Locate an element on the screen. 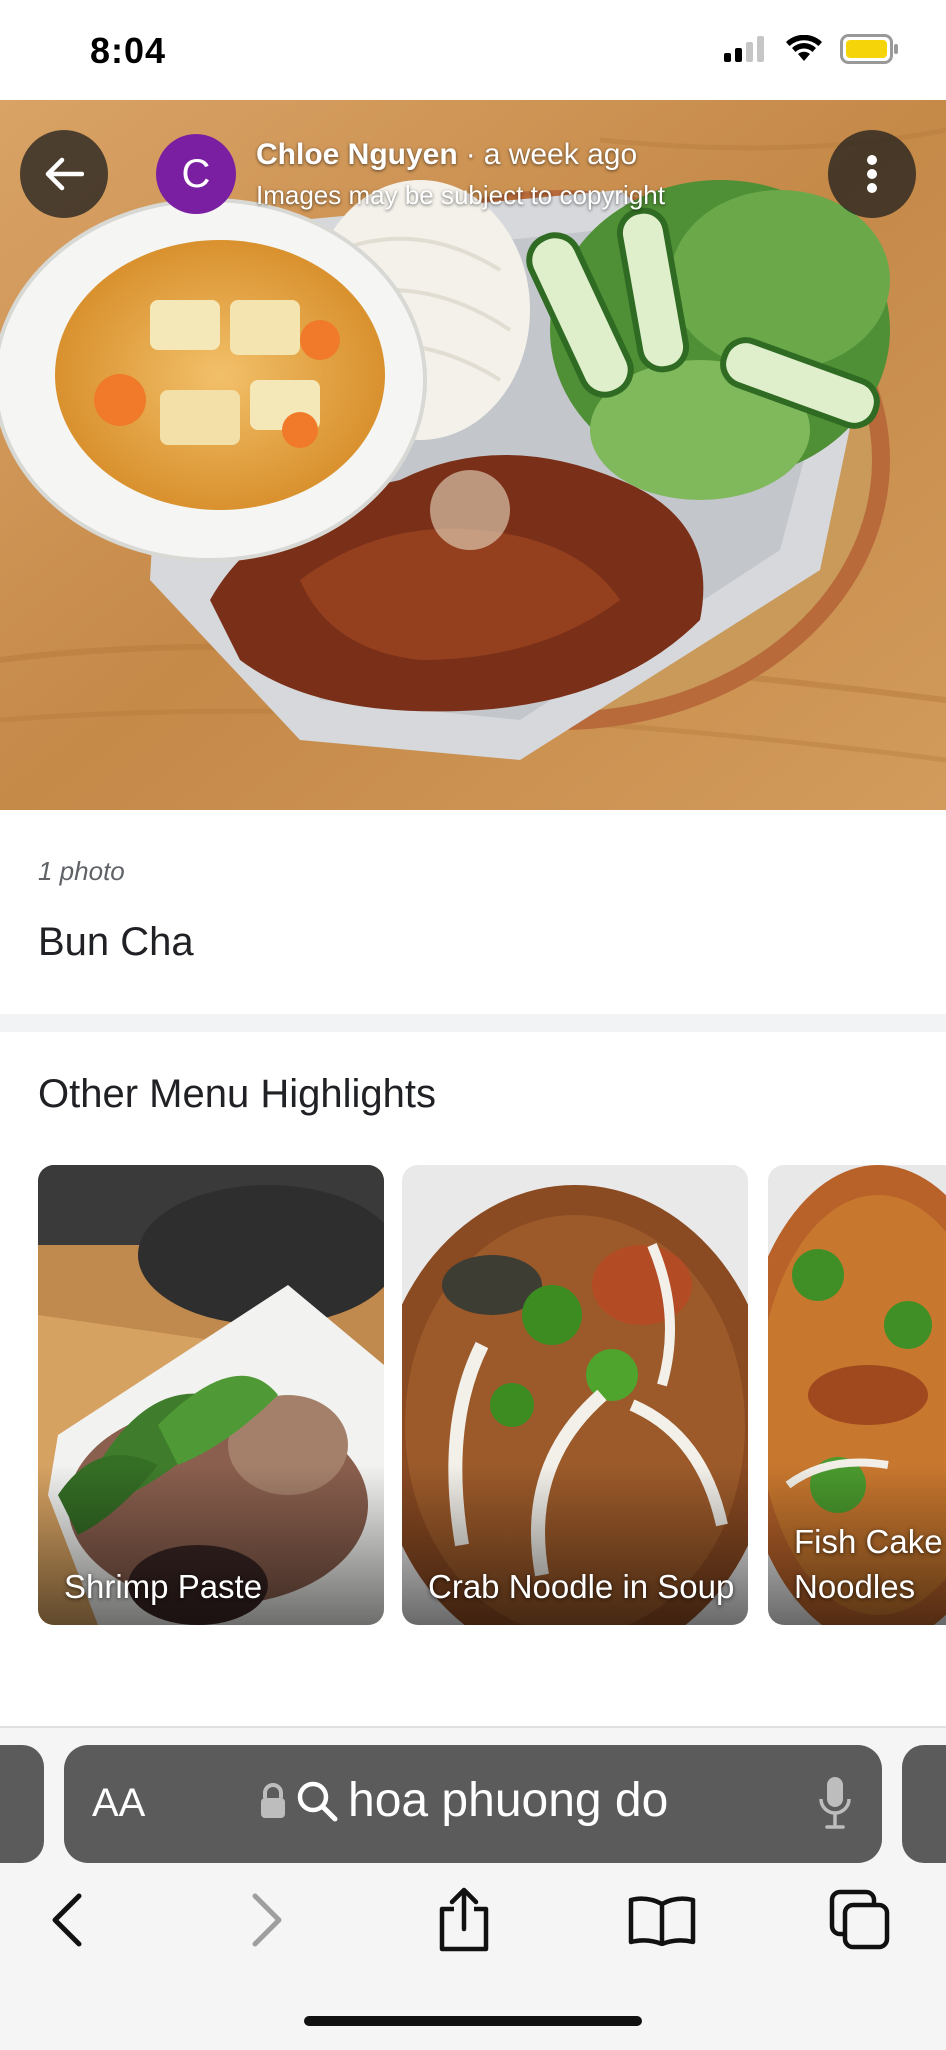  dish-title: Bun Cha is located at coordinates (116, 942).